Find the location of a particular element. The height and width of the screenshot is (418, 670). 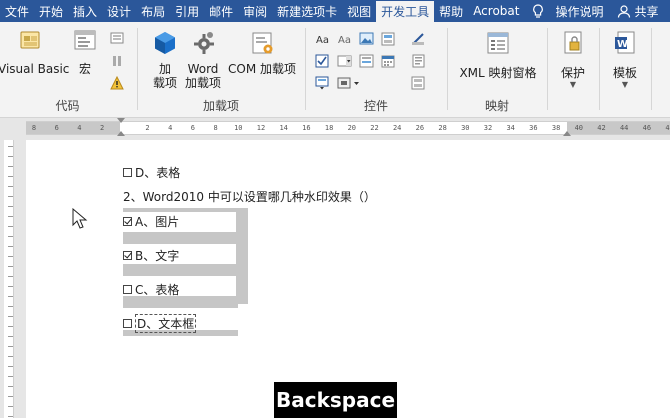

visual-basic-button: Visual Basic is located at coordinates (34, 52).